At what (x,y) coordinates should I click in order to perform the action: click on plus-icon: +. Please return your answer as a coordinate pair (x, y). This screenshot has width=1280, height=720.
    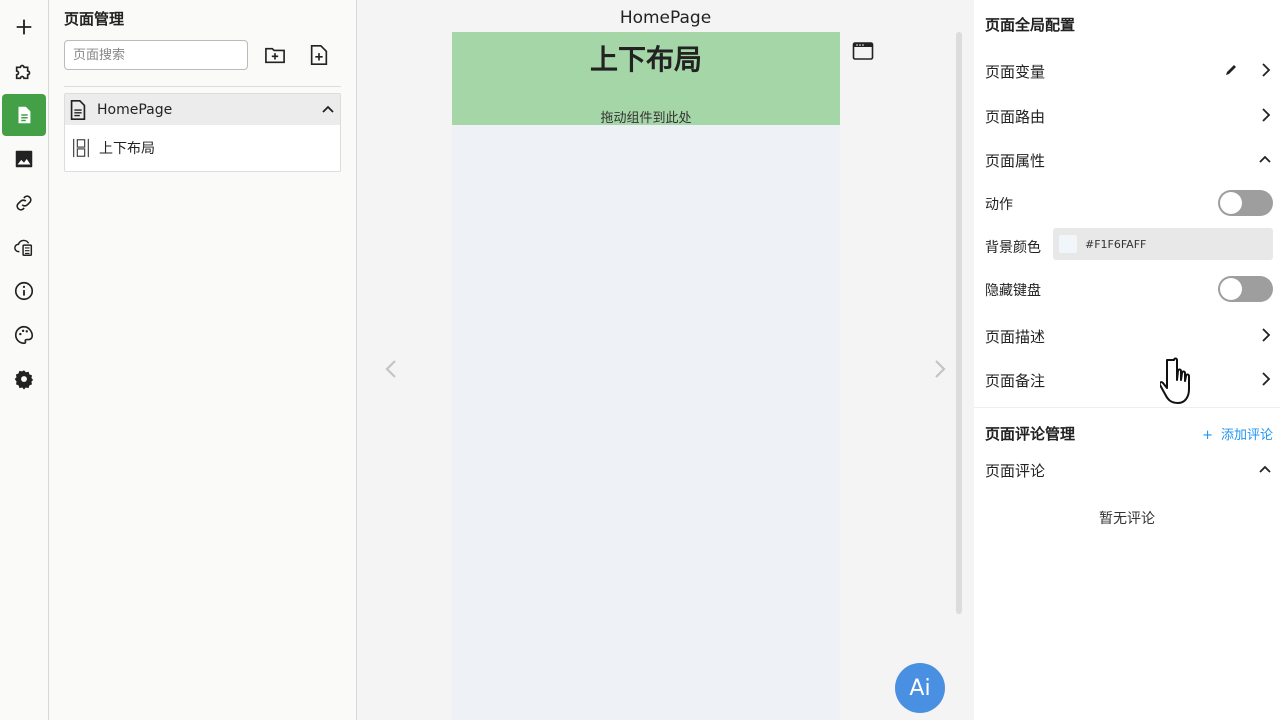
    Looking at the image, I should click on (1207, 435).